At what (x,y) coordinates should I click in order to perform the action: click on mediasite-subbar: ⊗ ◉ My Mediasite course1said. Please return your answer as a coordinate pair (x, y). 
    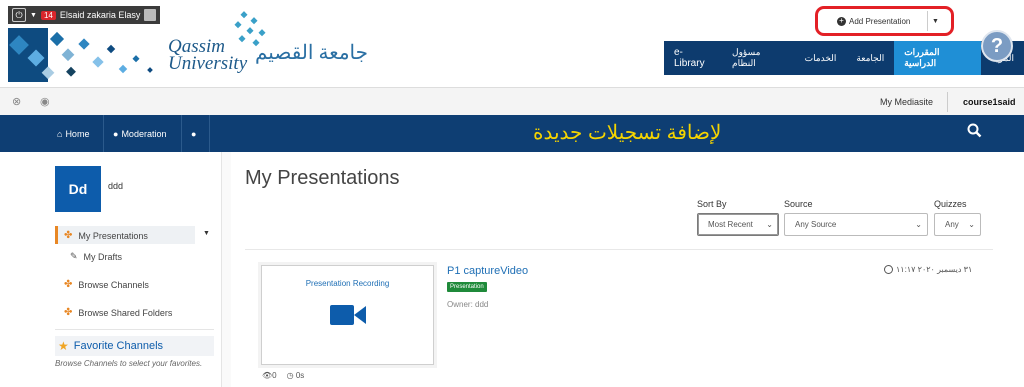
    Looking at the image, I should click on (512, 101).